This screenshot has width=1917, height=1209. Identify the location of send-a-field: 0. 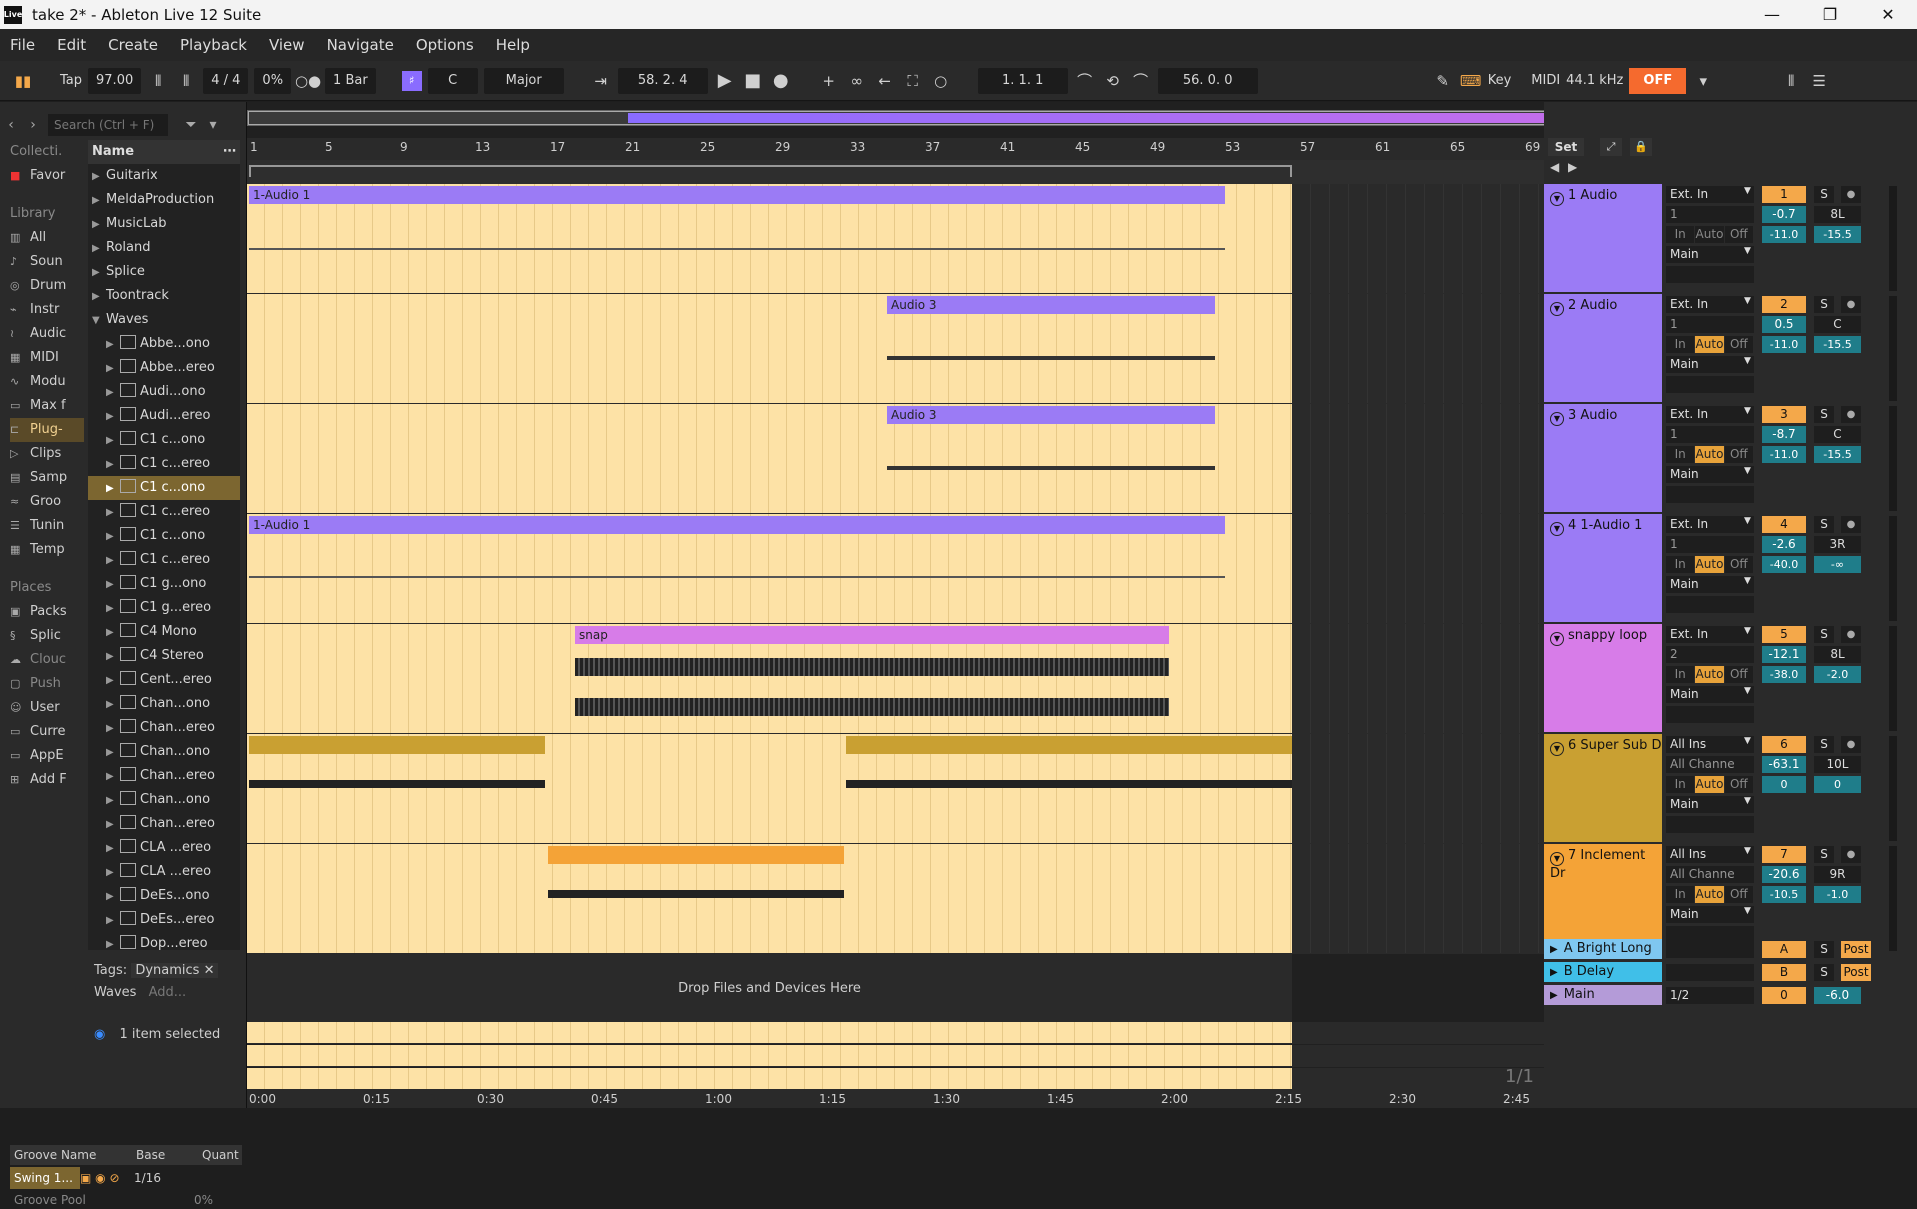
(1784, 784).